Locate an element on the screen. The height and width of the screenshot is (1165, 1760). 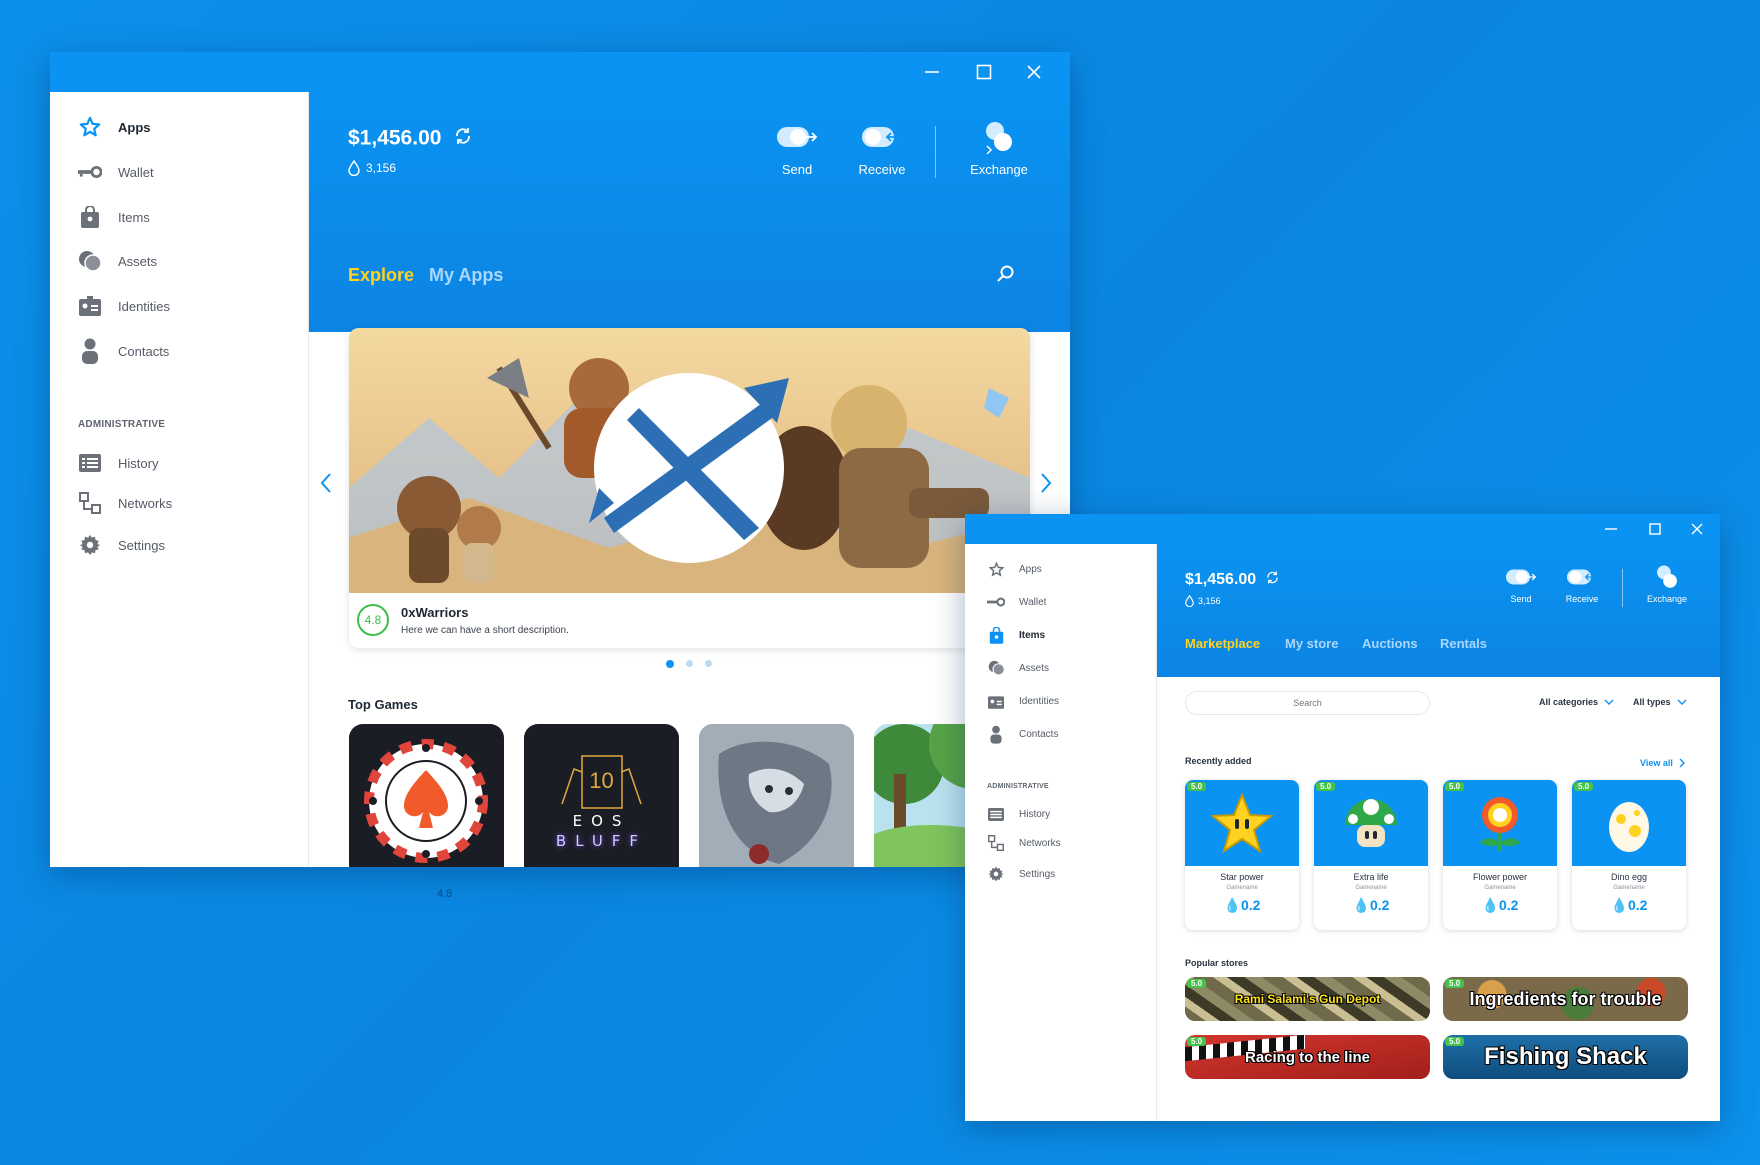
tab-auctions: Auctions is located at coordinates (1390, 643).